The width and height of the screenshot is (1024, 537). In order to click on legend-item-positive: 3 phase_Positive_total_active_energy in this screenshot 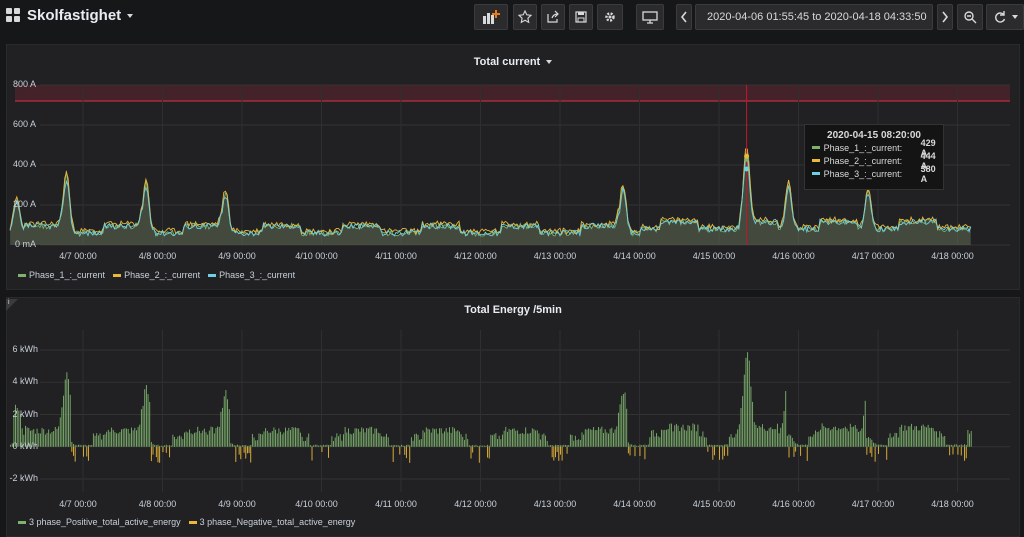, I will do `click(99, 522)`.